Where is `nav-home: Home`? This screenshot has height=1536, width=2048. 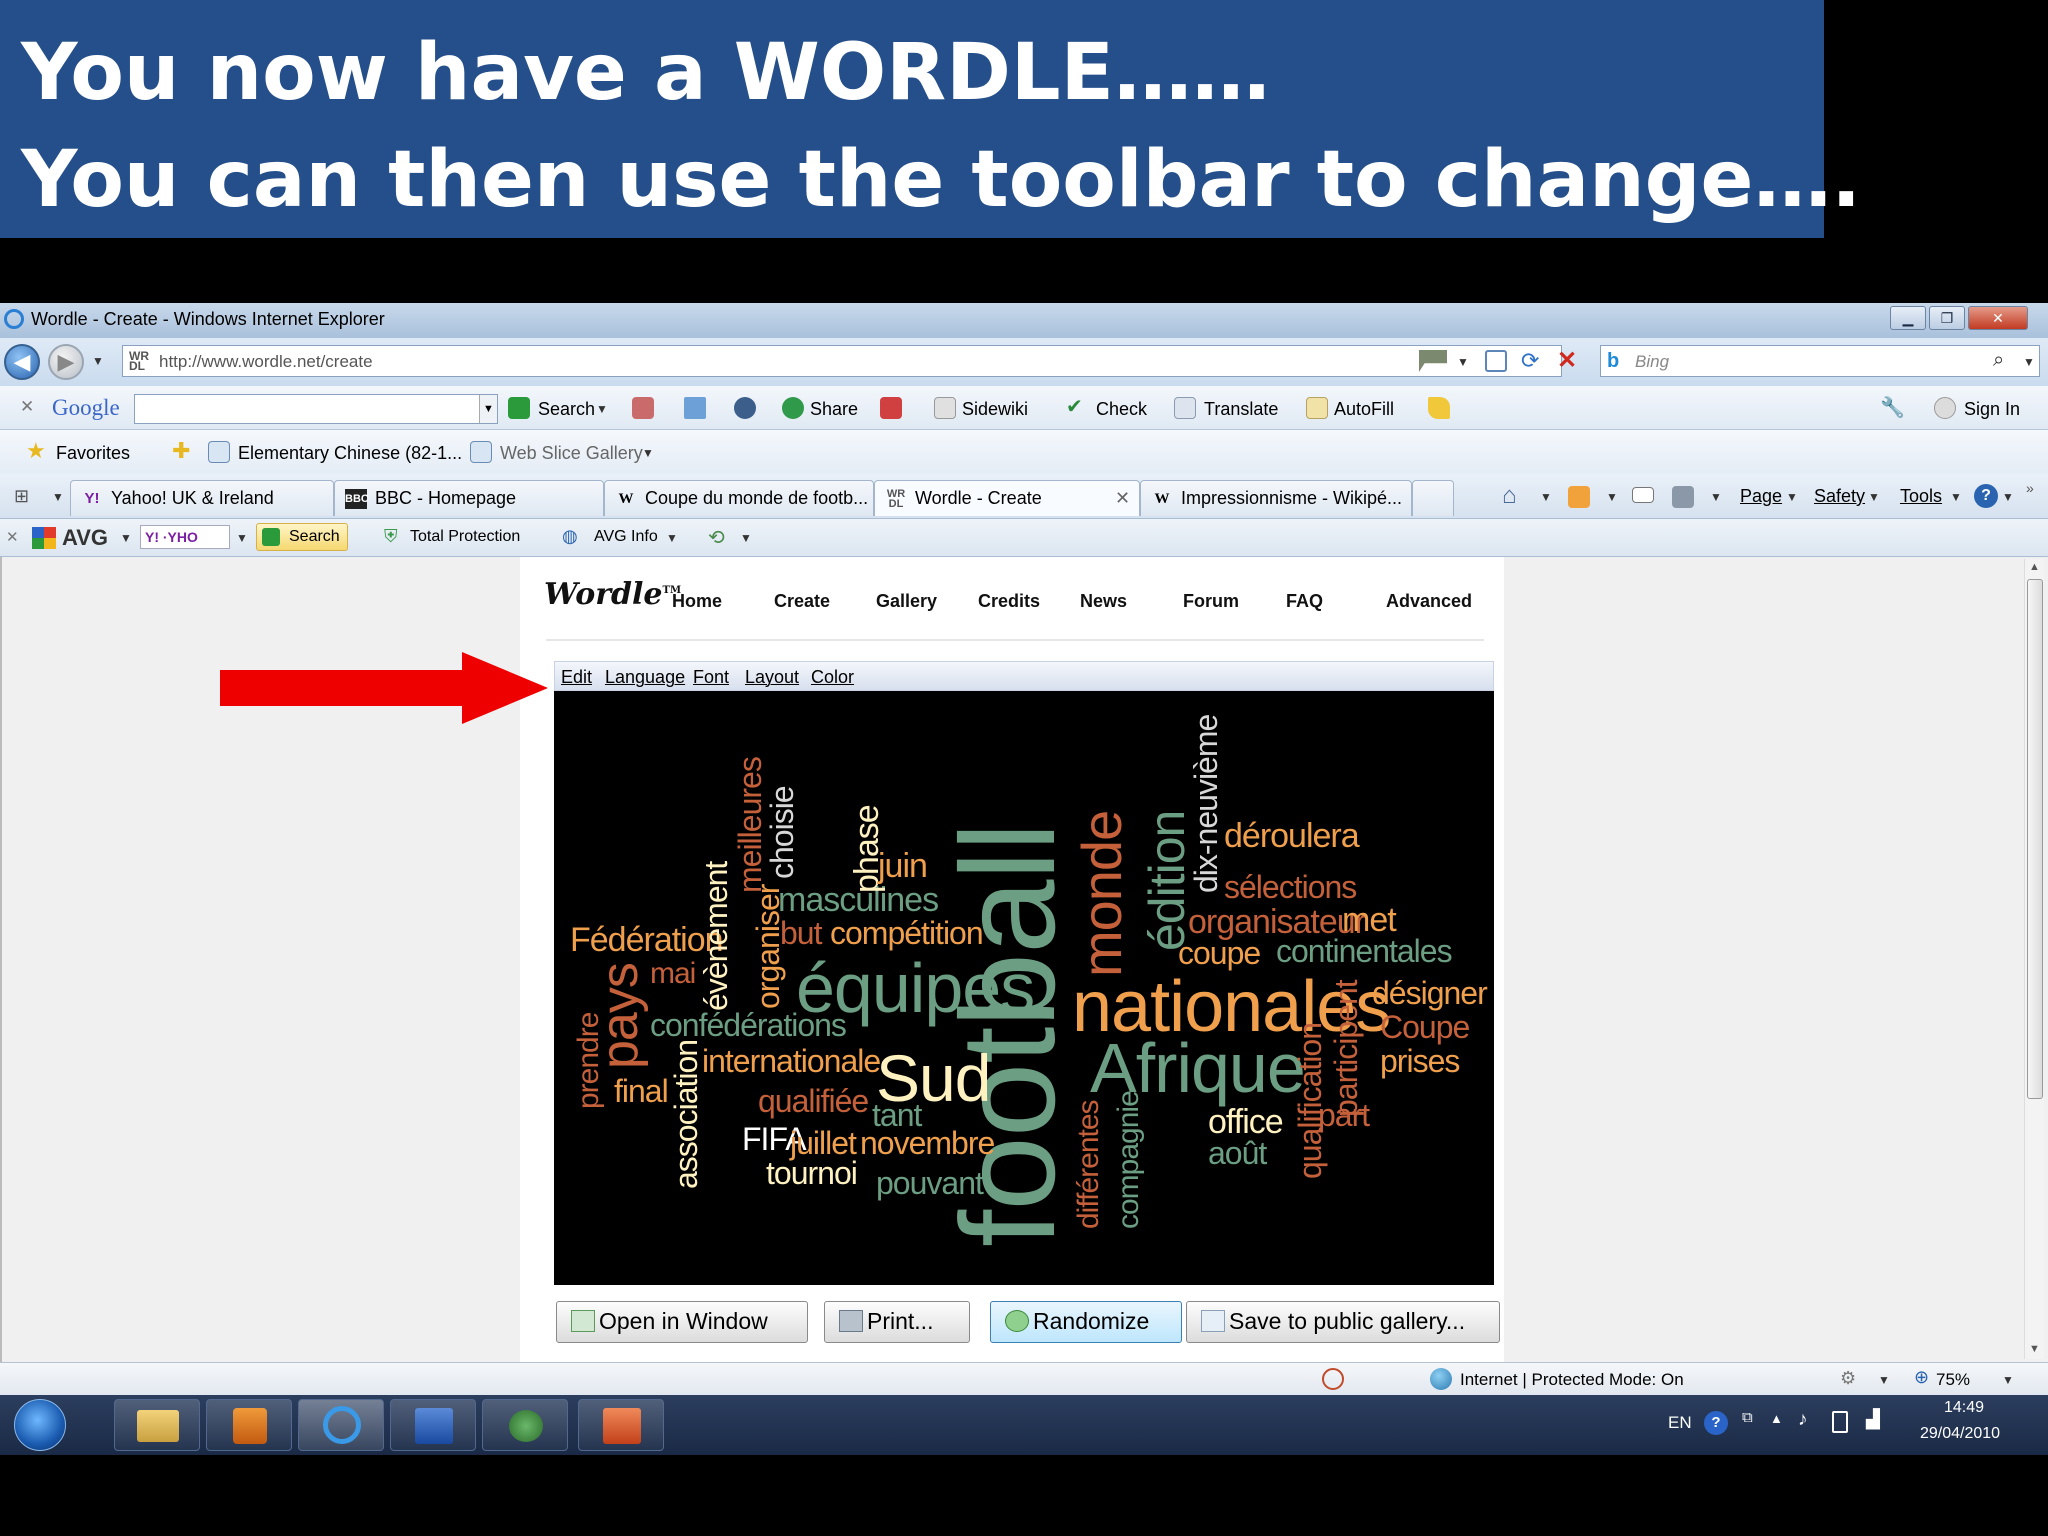
nav-home: Home is located at coordinates (697, 601).